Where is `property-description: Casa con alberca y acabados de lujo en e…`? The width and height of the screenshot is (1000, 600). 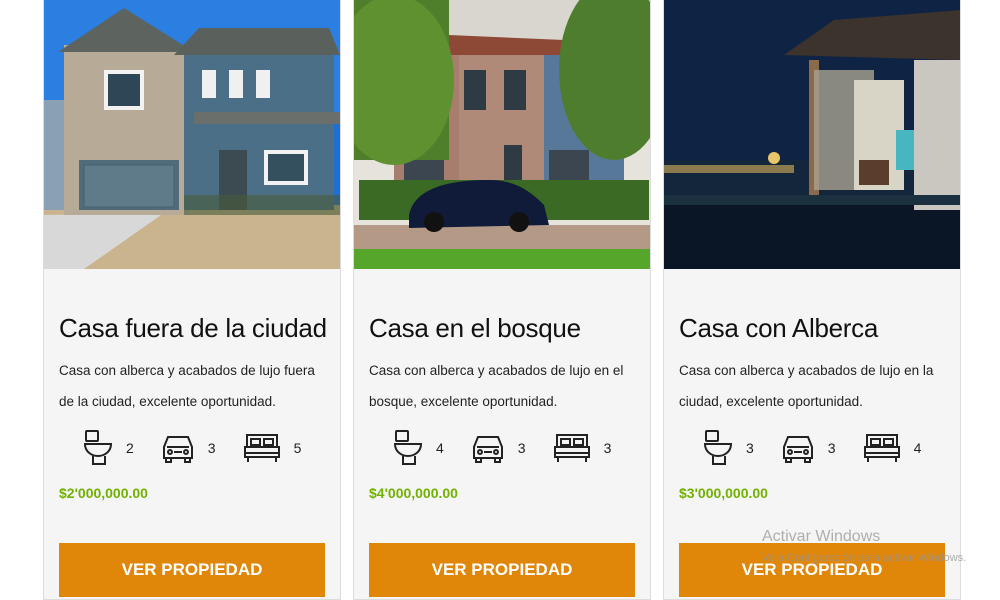
property-description: Casa con alberca y acabados de lujo en e… is located at coordinates (496, 386).